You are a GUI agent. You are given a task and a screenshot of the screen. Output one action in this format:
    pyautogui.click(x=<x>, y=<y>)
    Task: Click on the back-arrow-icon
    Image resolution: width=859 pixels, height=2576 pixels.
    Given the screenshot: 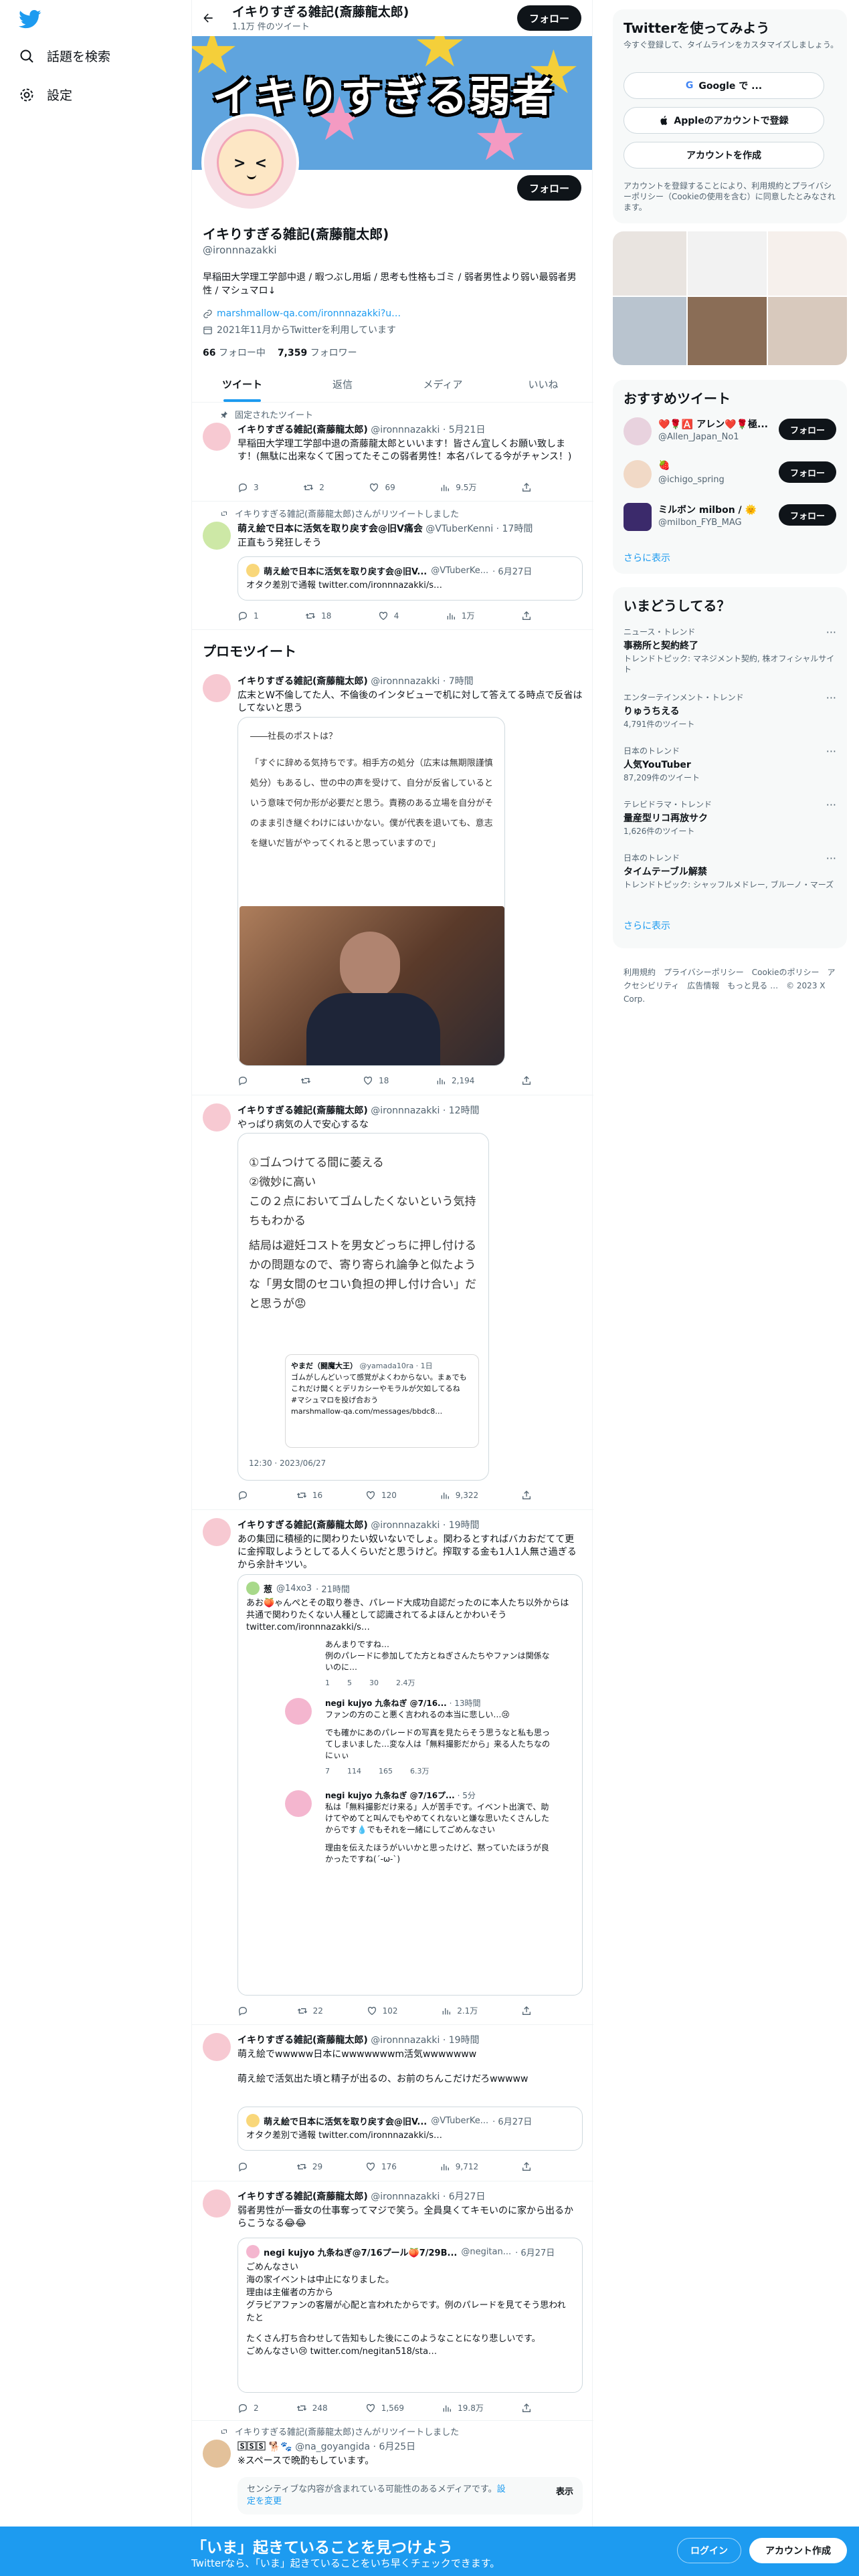 What is the action you would take?
    pyautogui.click(x=208, y=18)
    